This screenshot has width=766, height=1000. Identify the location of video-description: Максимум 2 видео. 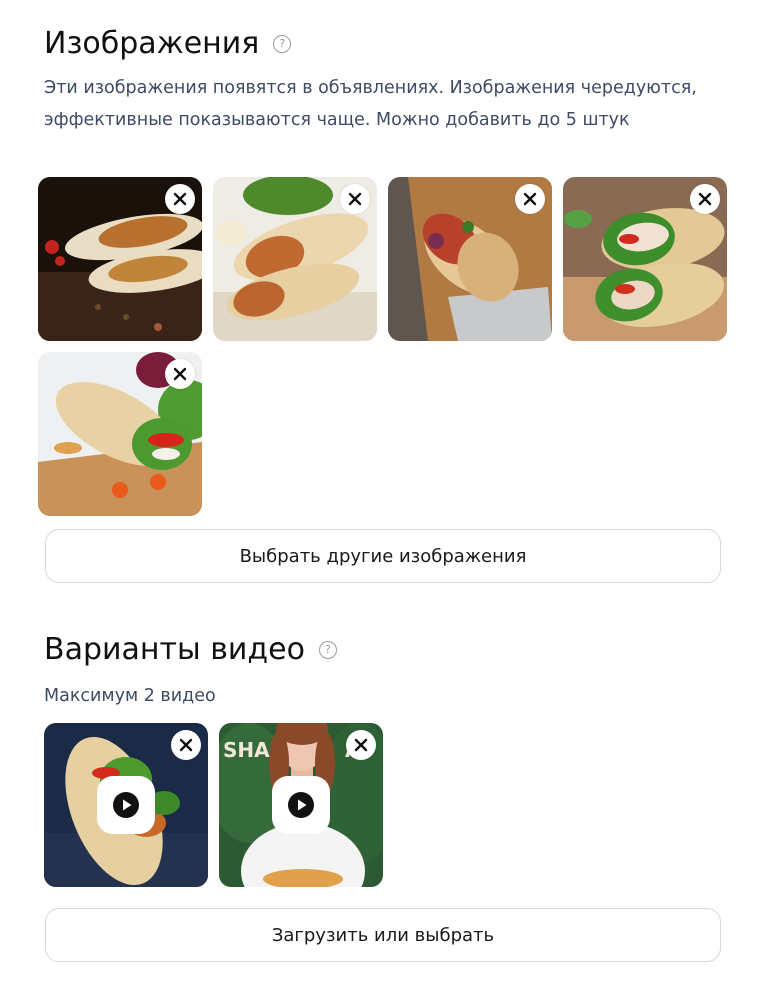
(130, 696).